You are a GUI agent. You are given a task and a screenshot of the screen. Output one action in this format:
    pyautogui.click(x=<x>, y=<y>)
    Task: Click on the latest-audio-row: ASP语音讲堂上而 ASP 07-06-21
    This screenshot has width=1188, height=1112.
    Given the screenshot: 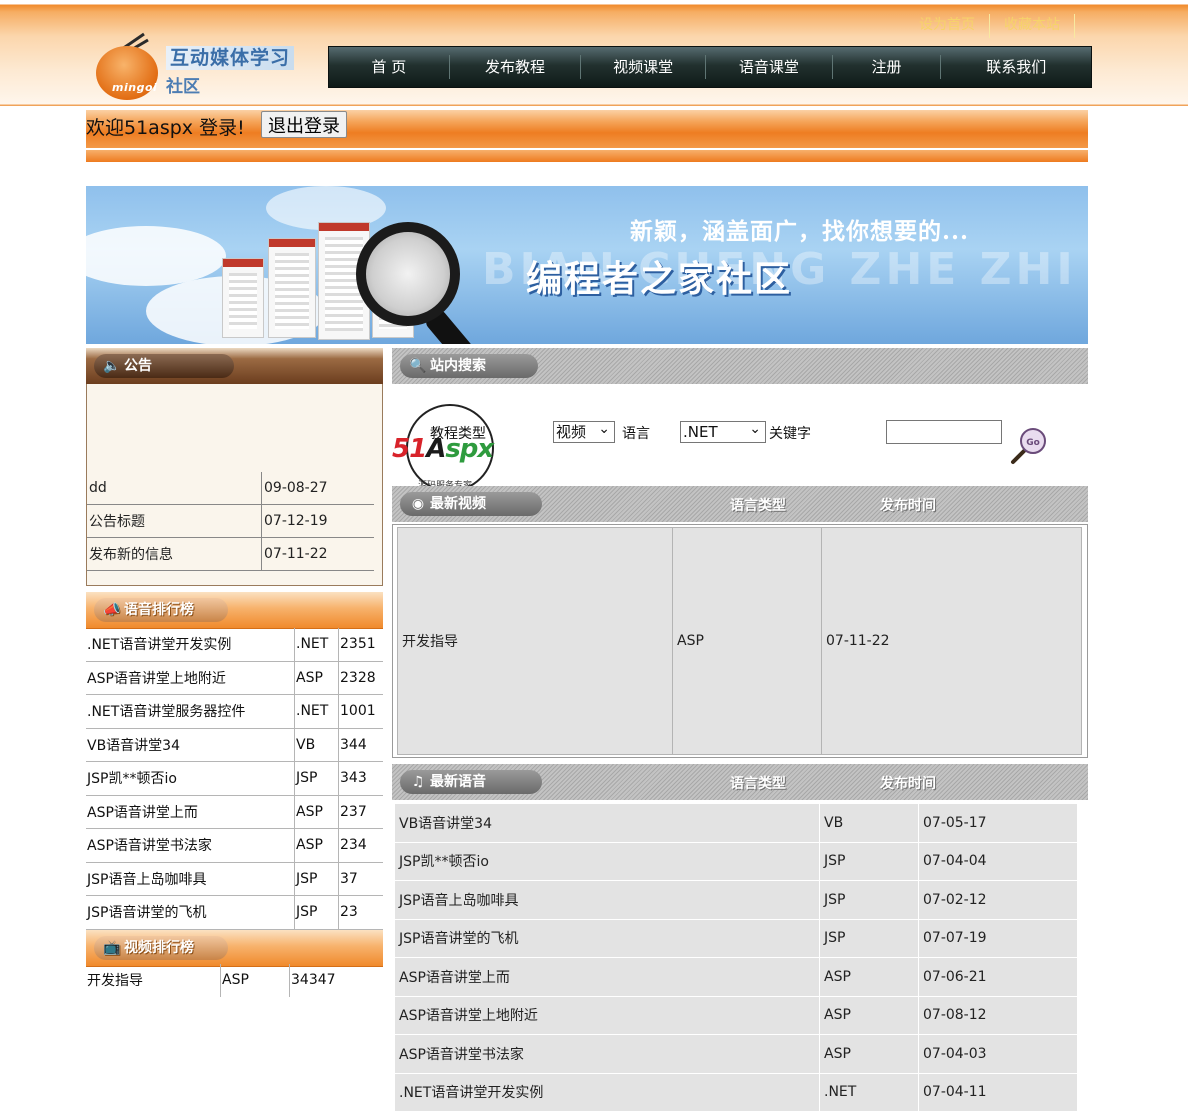 What is the action you would take?
    pyautogui.click(x=736, y=977)
    